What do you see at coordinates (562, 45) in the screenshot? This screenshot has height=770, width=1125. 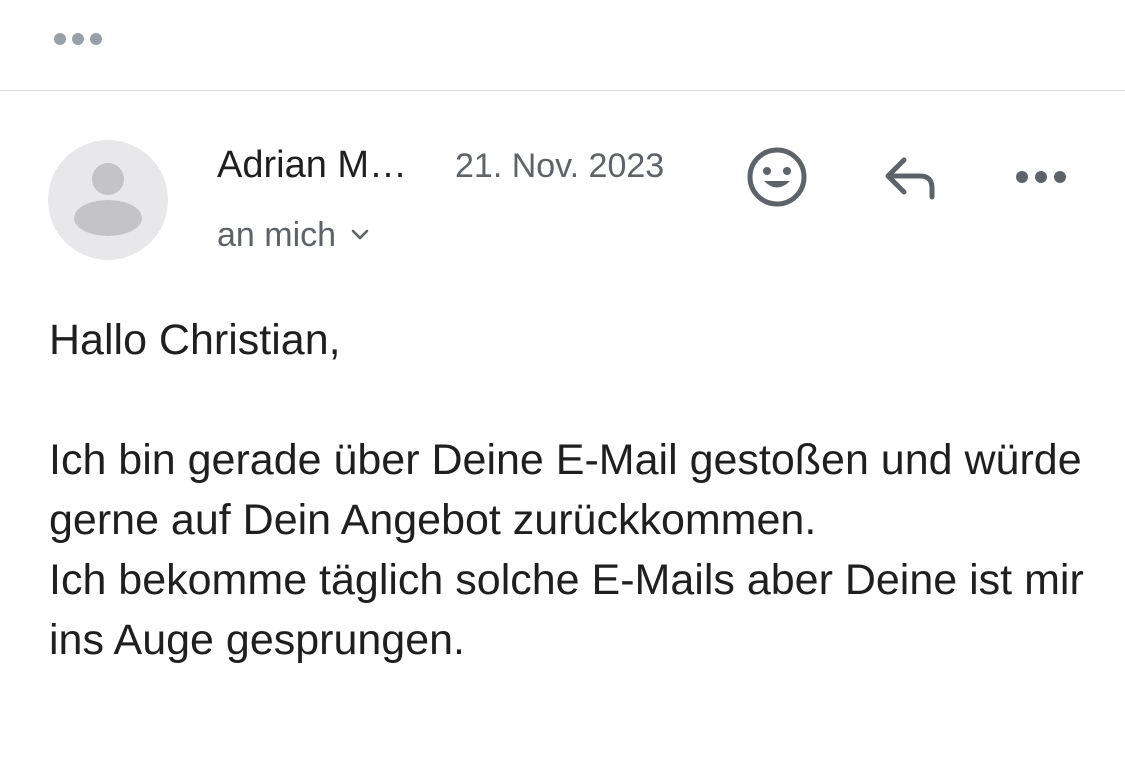 I see `top-toolbar` at bounding box center [562, 45].